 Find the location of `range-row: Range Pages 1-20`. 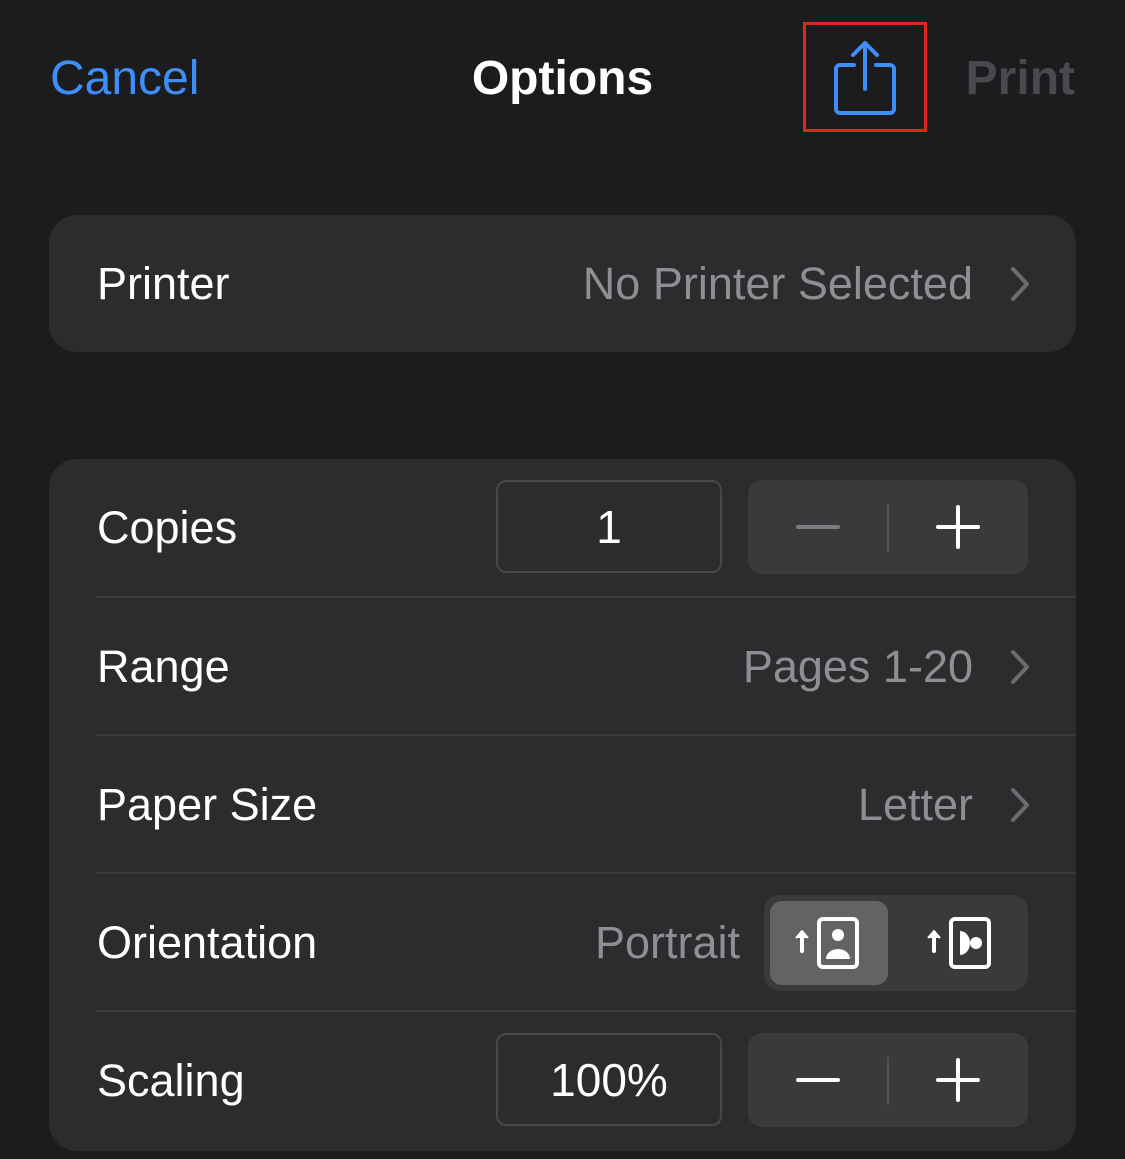

range-row: Range Pages 1-20 is located at coordinates (562, 667).